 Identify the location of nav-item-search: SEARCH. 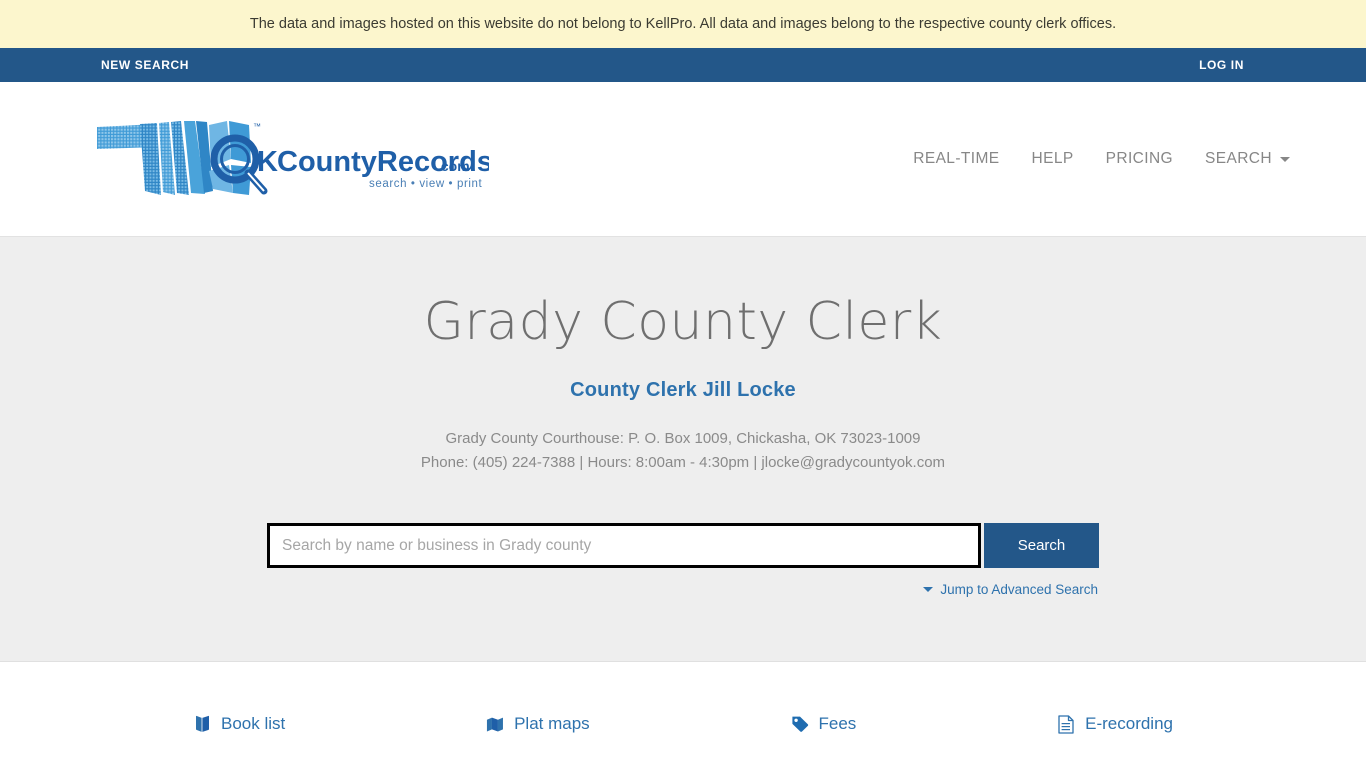
(1247, 159).